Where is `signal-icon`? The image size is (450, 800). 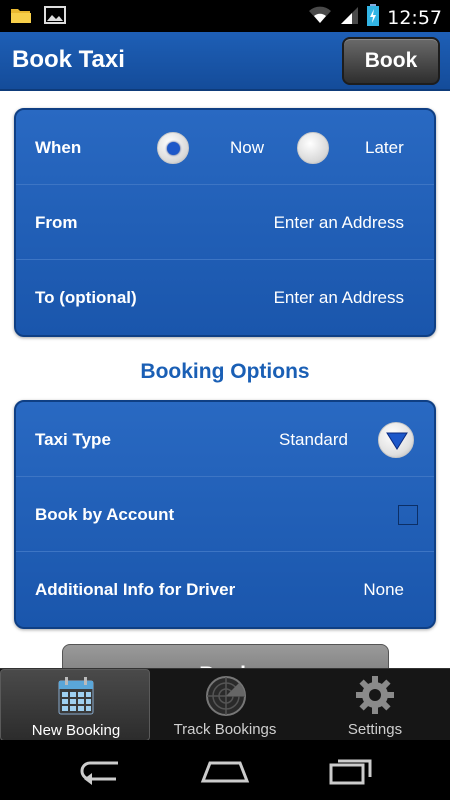
signal-icon is located at coordinates (349, 17).